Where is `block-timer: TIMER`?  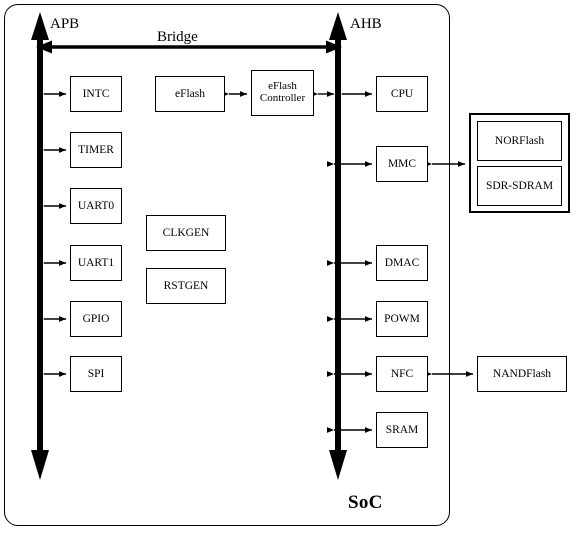
block-timer: TIMER is located at coordinates (96, 150).